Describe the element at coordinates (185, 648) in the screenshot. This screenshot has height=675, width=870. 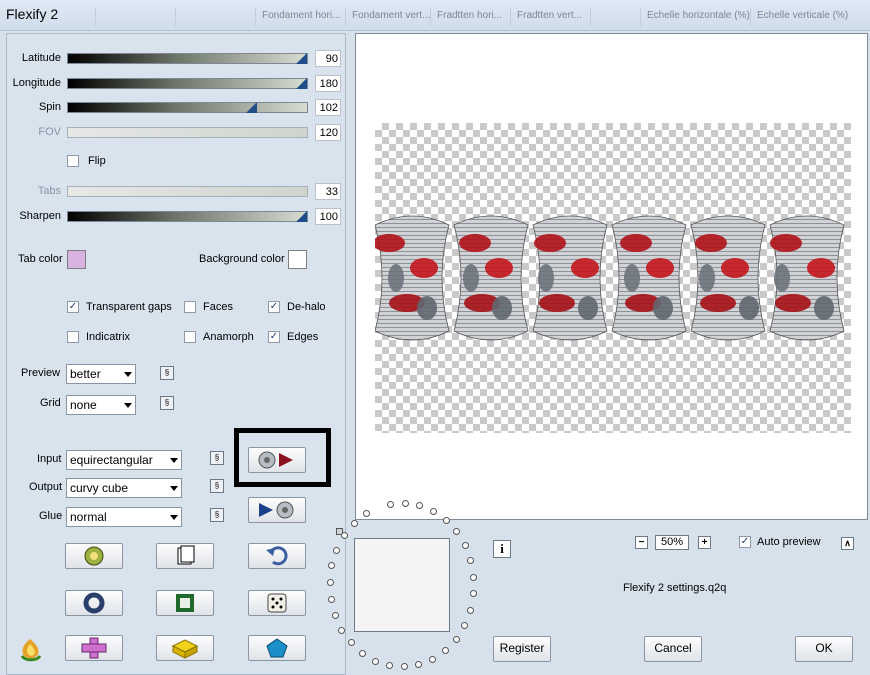
I see `brick-shape-button` at that location.